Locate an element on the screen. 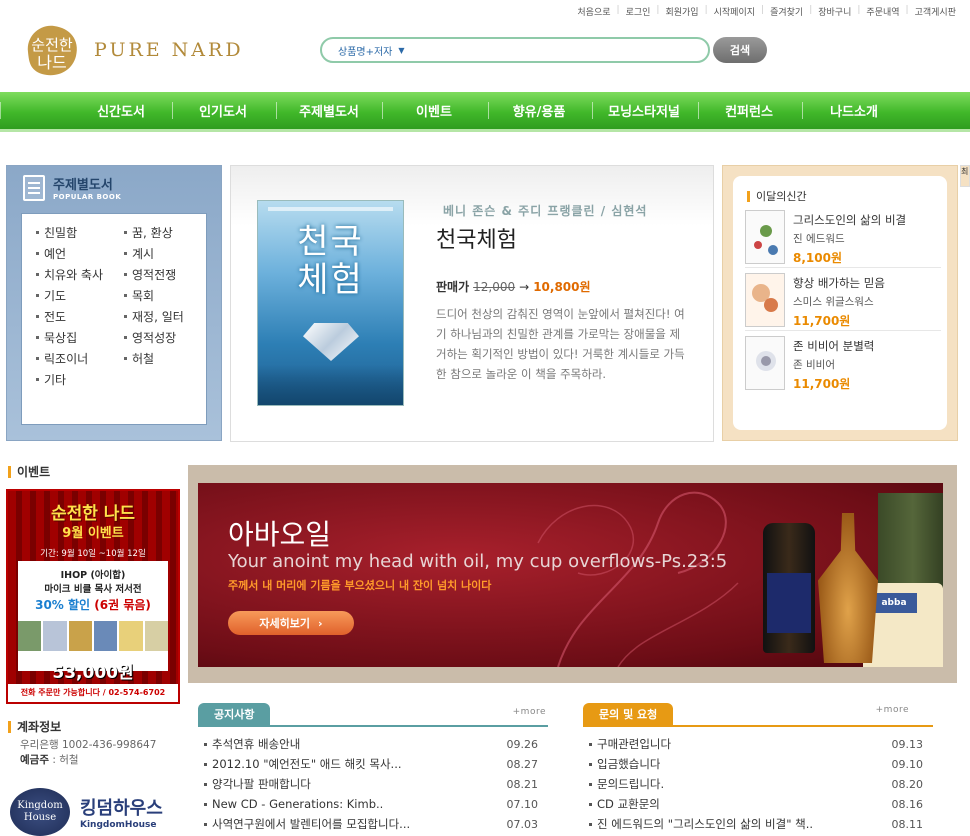 The image size is (970, 836). book-thumbnail is located at coordinates (765, 363).